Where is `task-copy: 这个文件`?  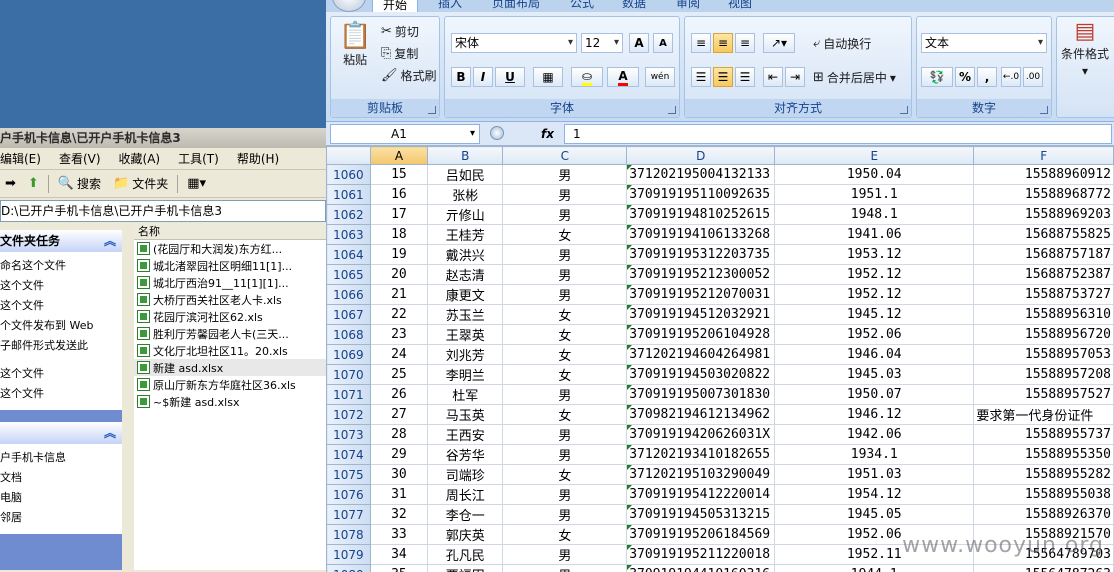
task-copy: 这个文件 is located at coordinates (61, 306).